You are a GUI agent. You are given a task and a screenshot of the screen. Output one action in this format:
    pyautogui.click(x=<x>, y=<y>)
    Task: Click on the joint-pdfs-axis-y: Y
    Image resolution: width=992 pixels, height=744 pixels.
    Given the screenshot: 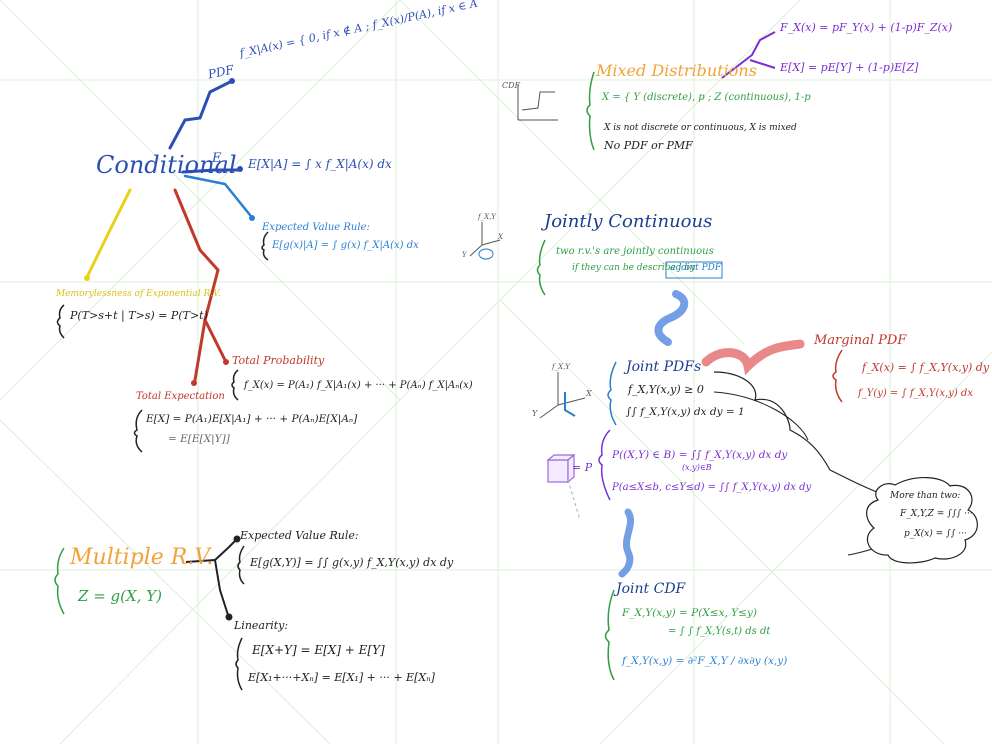 What is the action you would take?
    pyautogui.click(x=535, y=413)
    